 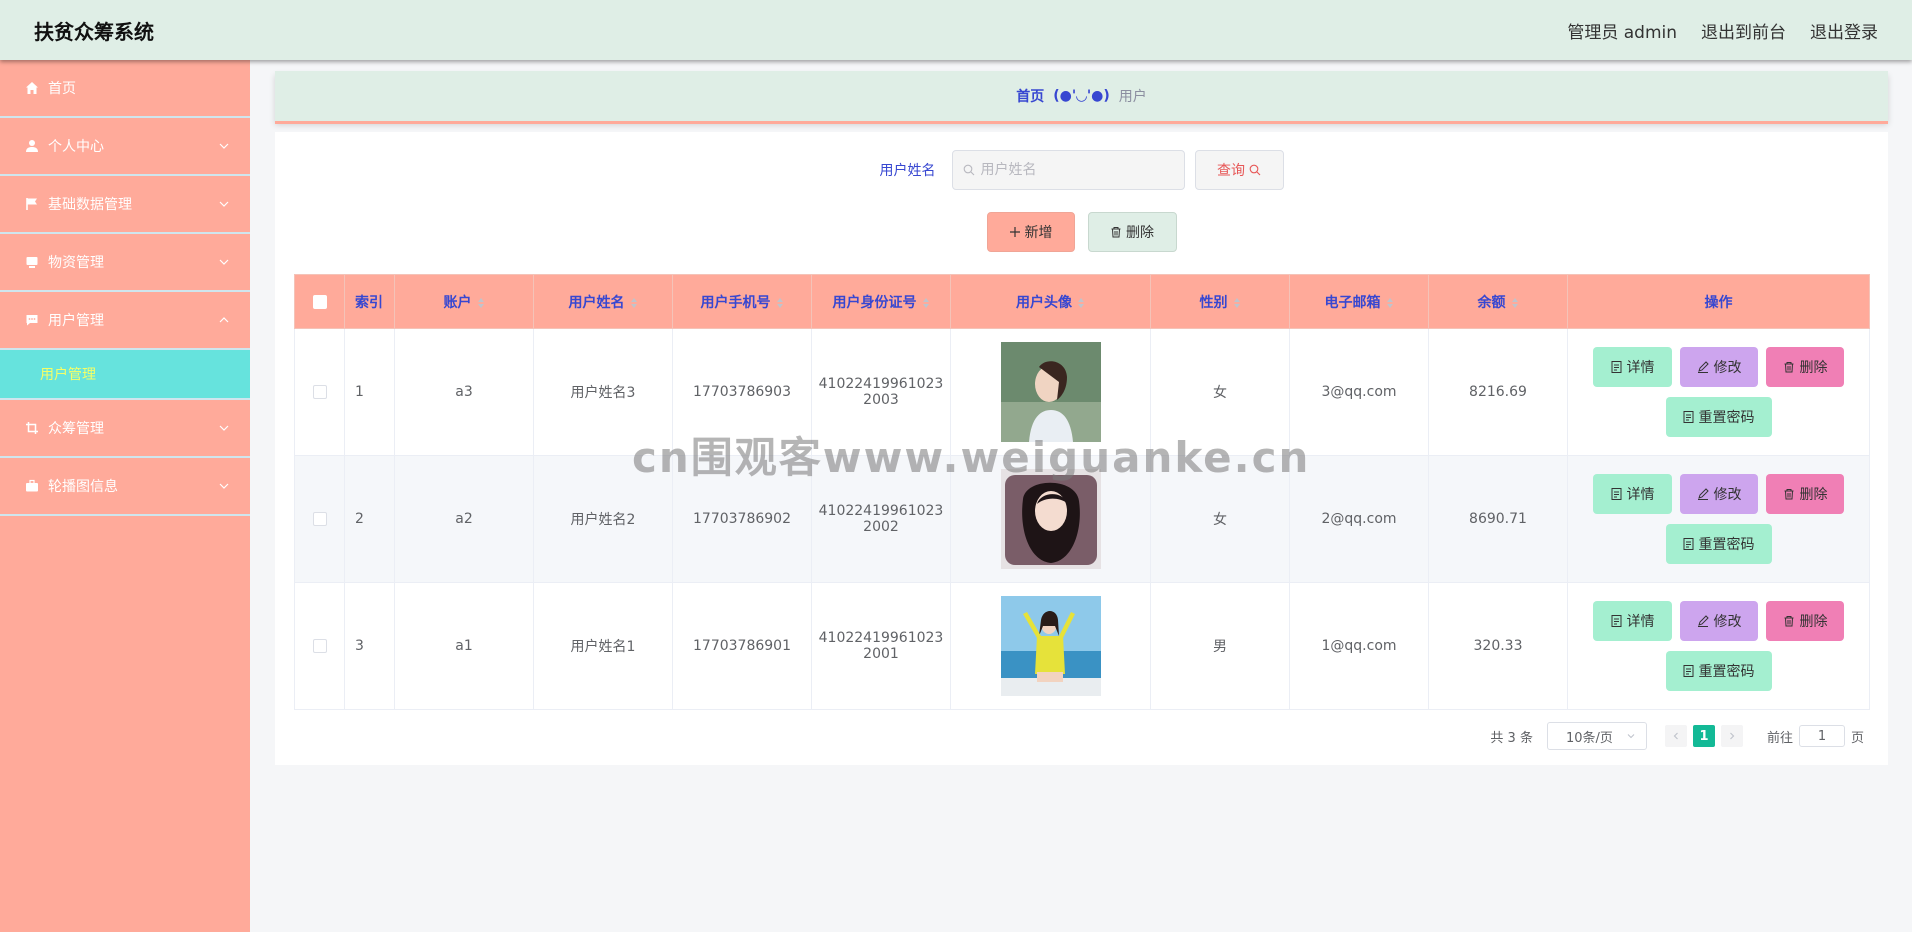 I want to click on cell-account: a2, so click(x=464, y=519).